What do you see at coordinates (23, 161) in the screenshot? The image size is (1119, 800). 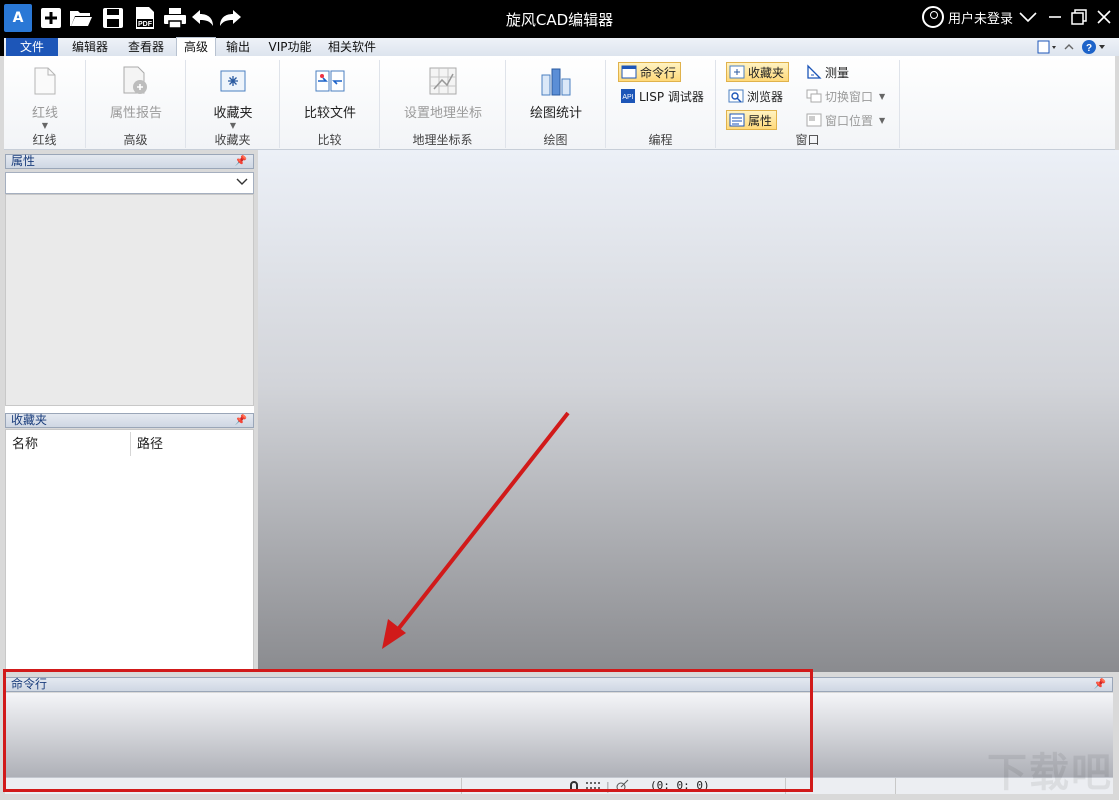 I see `properties-panel-title: 属性` at bounding box center [23, 161].